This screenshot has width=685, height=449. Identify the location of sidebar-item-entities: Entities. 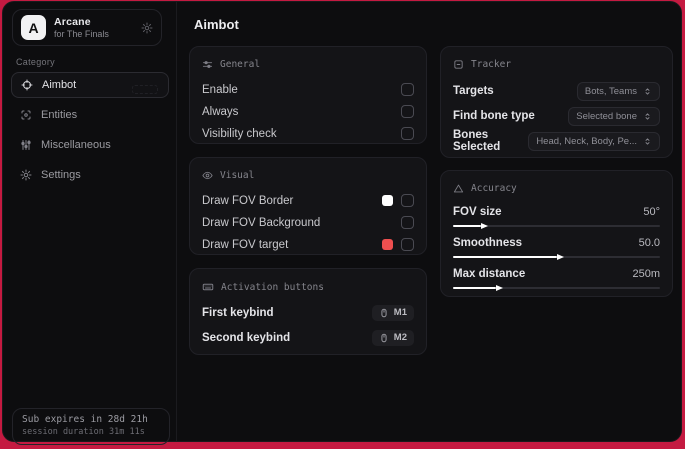
(90, 115).